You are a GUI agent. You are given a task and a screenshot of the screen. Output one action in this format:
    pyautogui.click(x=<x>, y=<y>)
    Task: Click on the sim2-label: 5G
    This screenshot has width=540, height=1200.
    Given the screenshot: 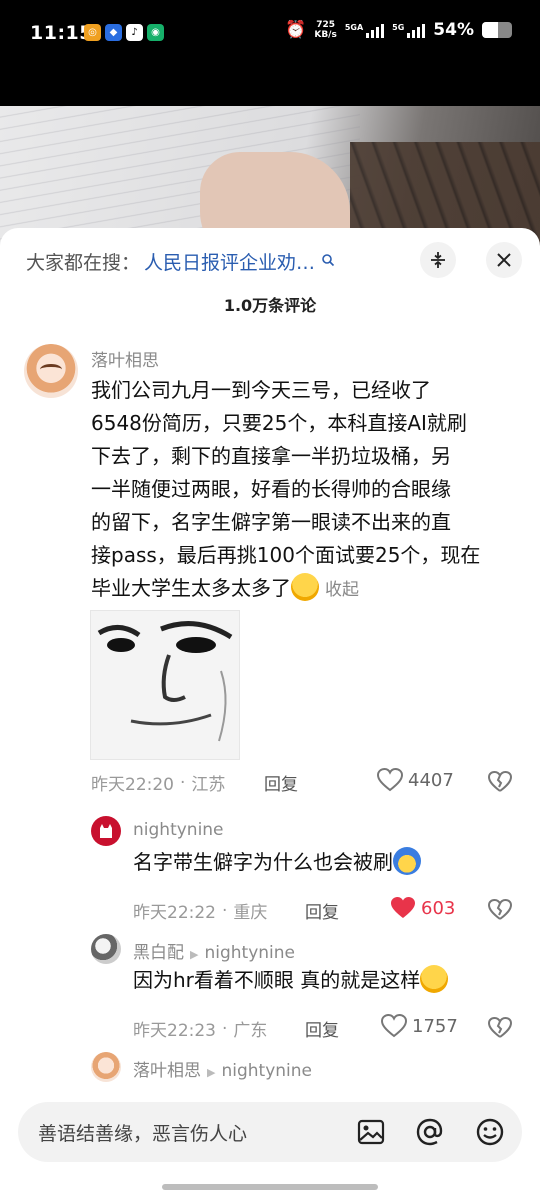 What is the action you would take?
    pyautogui.click(x=398, y=27)
    